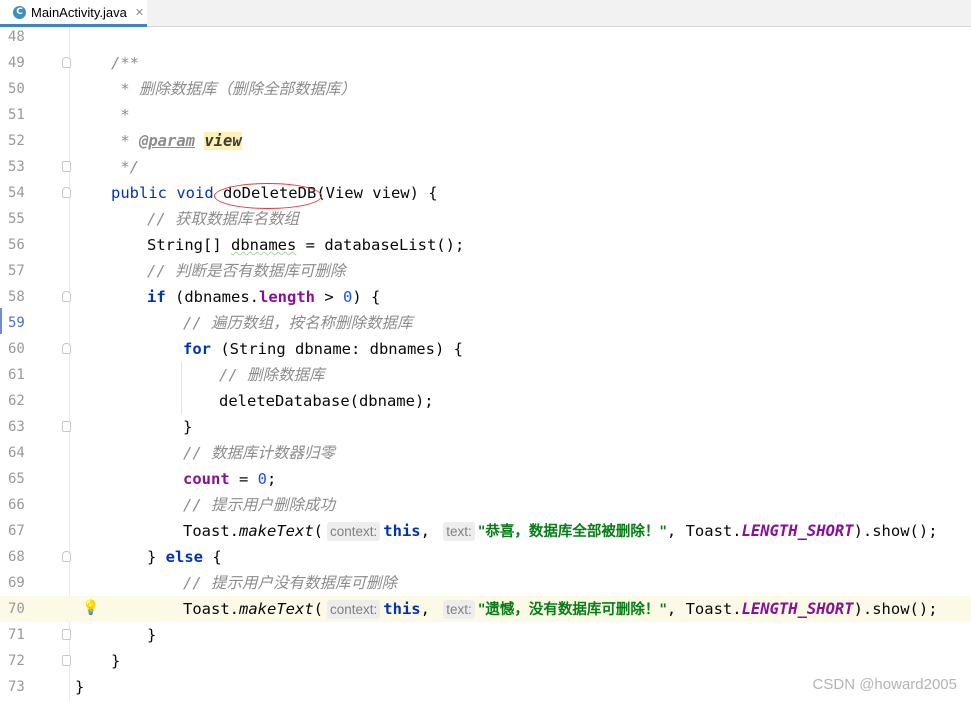  What do you see at coordinates (485, 167) in the screenshot?
I see `code-line: 53 */` at bounding box center [485, 167].